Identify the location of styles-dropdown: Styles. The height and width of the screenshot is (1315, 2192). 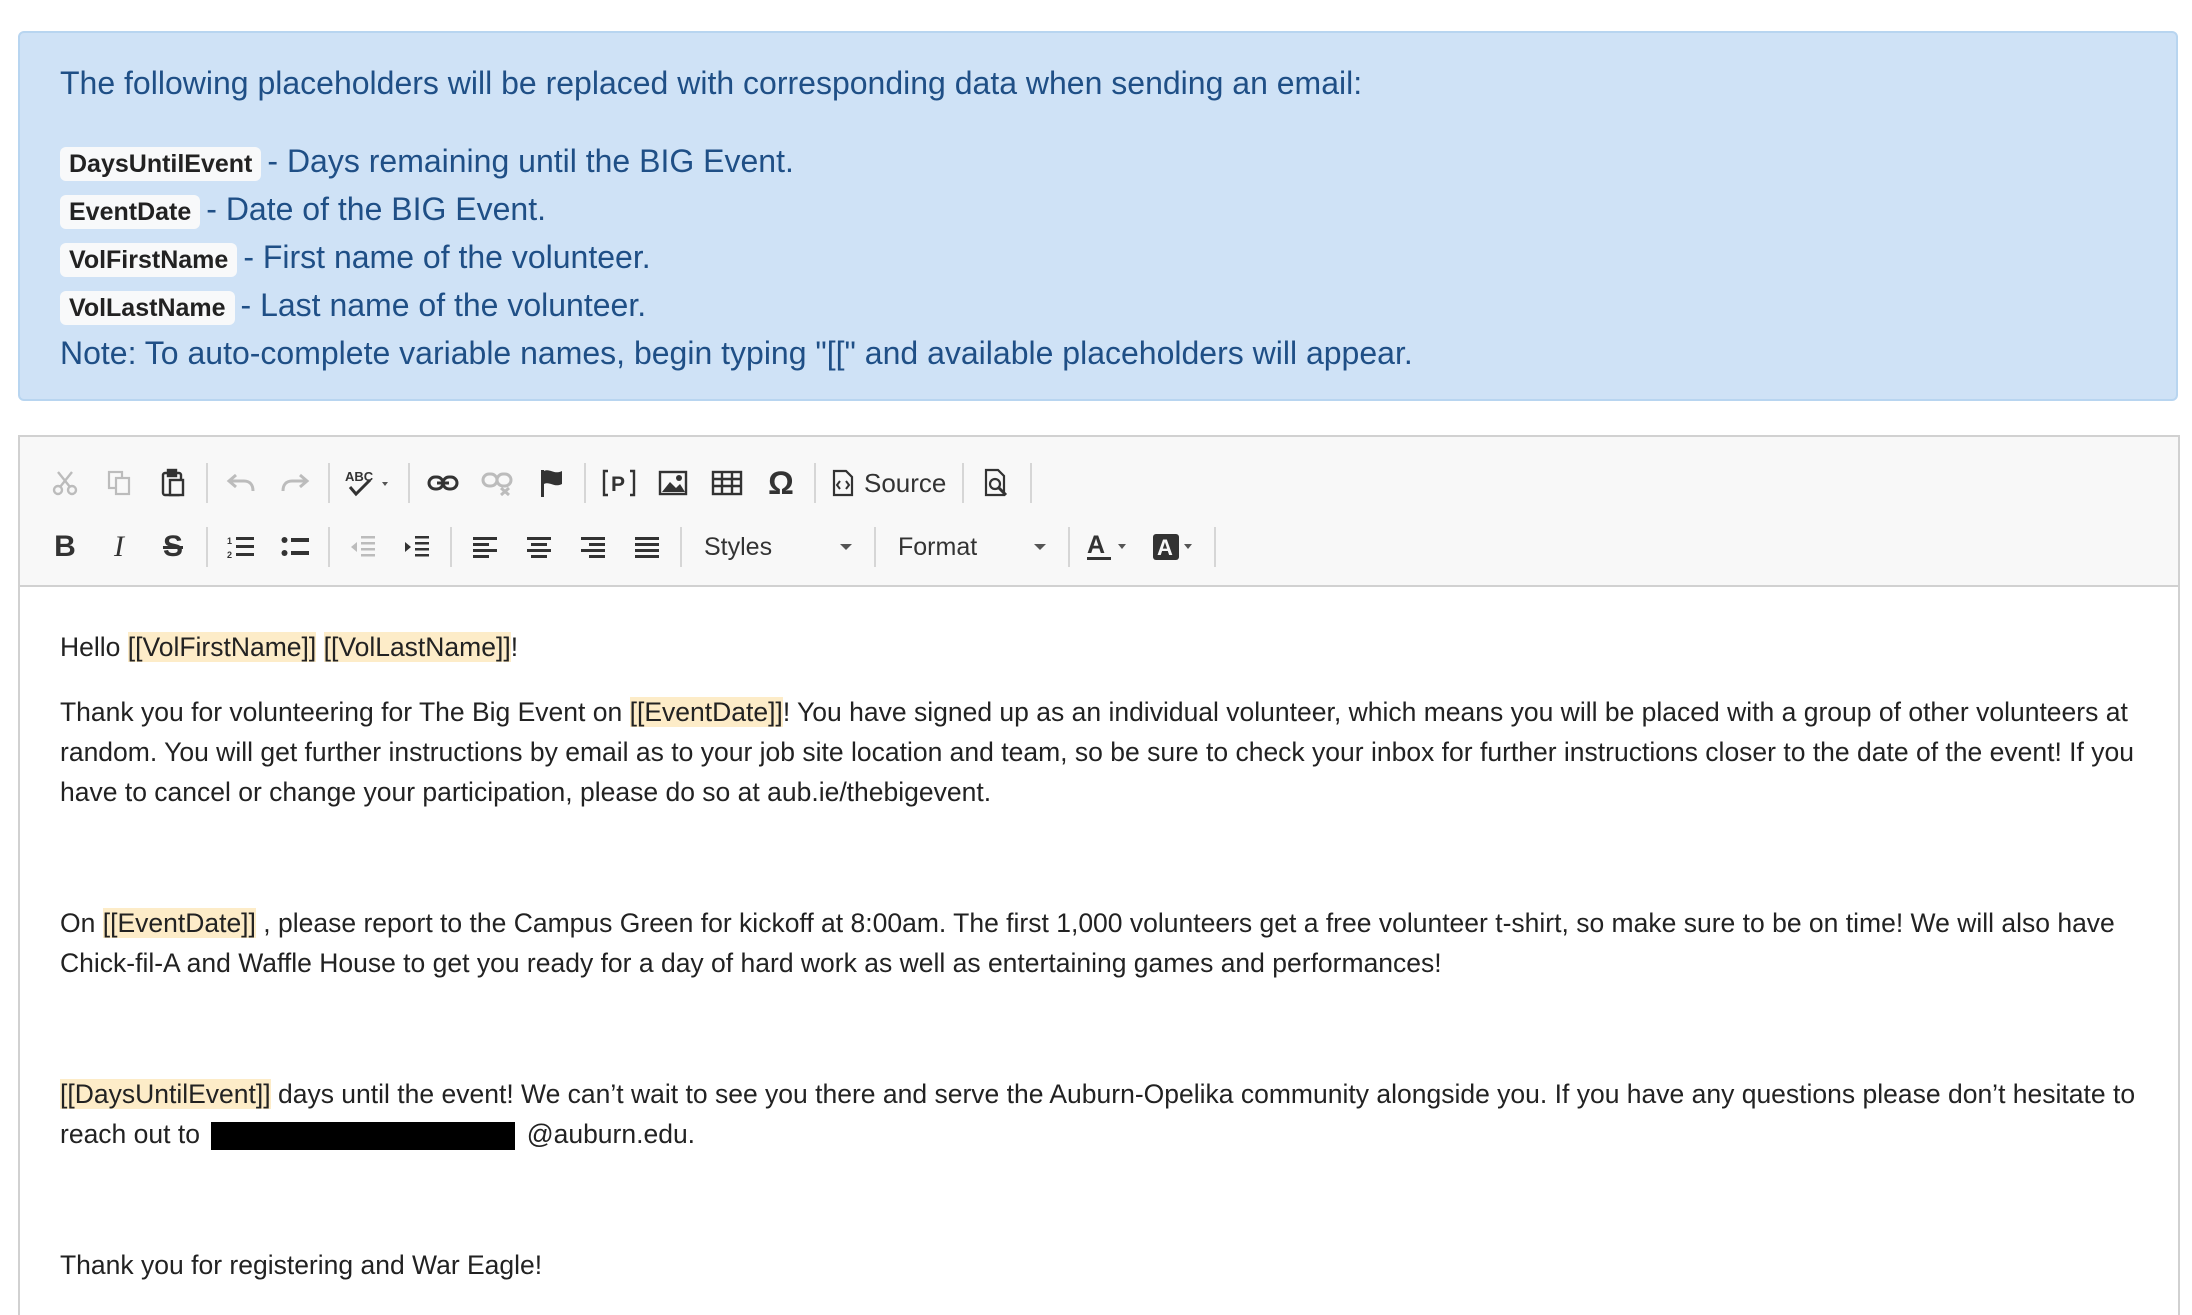
(778, 547).